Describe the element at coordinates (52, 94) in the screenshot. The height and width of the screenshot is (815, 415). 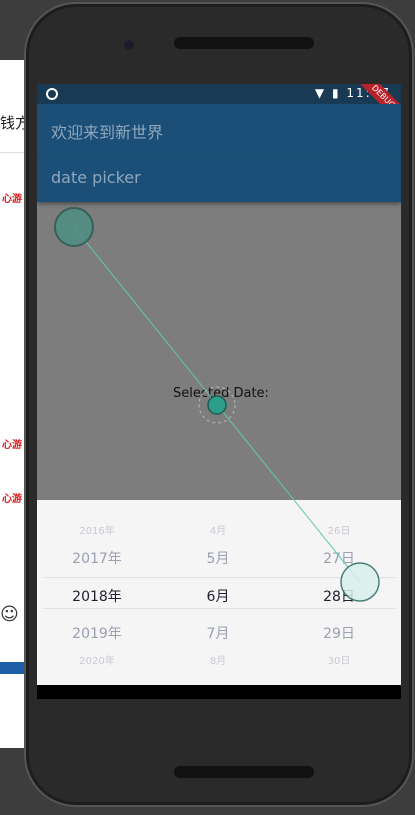
I see `notification-icon` at that location.